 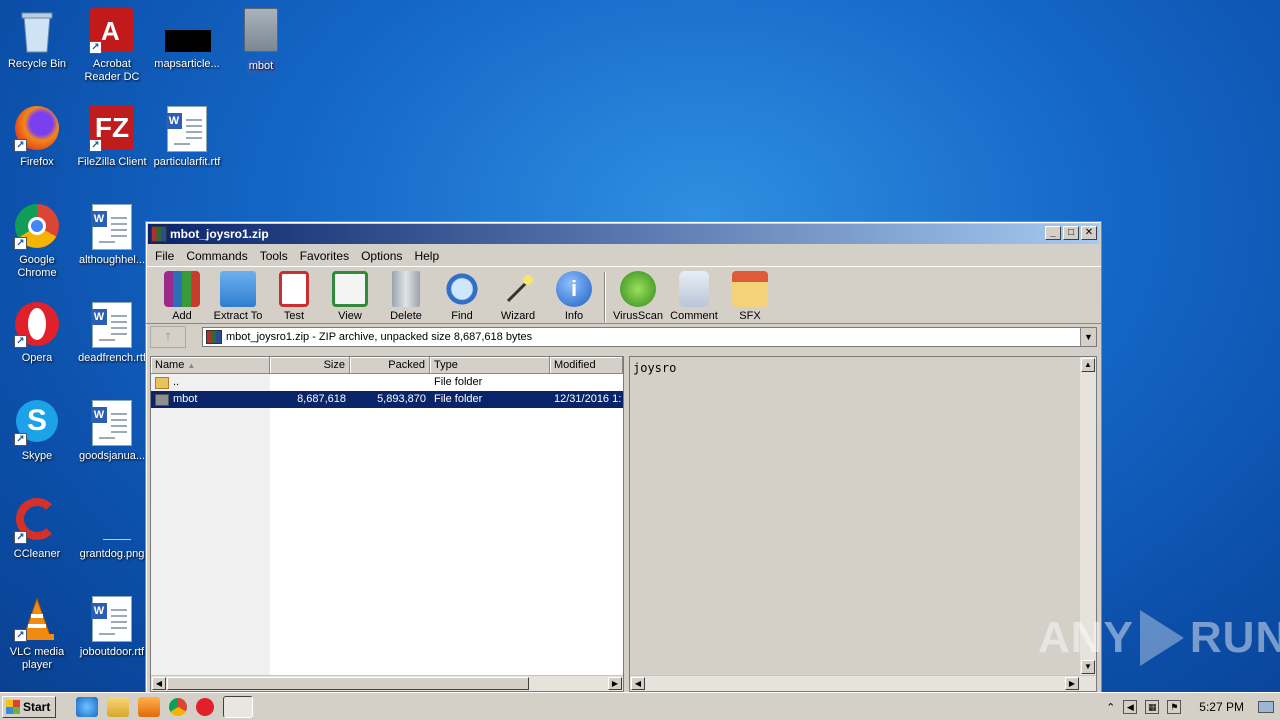 I want to click on desktop-icon-joboutdoor: W joboutdoor.rtf, so click(x=112, y=639).